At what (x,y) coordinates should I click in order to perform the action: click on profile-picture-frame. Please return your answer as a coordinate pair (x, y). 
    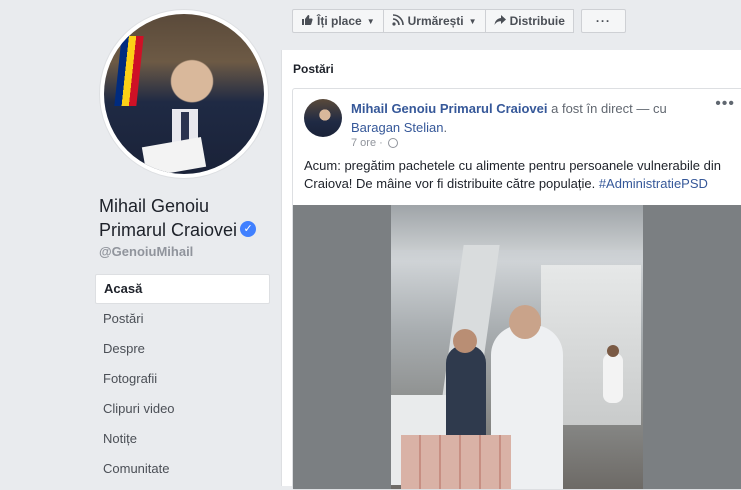
    Looking at the image, I should click on (184, 94).